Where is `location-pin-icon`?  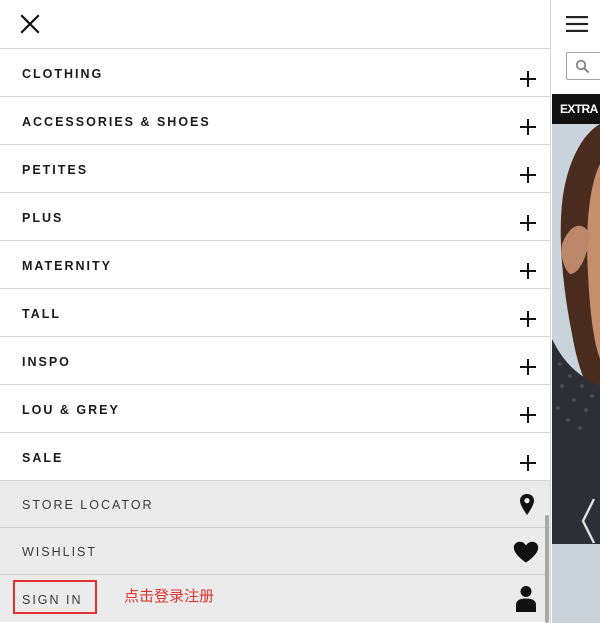 location-pin-icon is located at coordinates (527, 504).